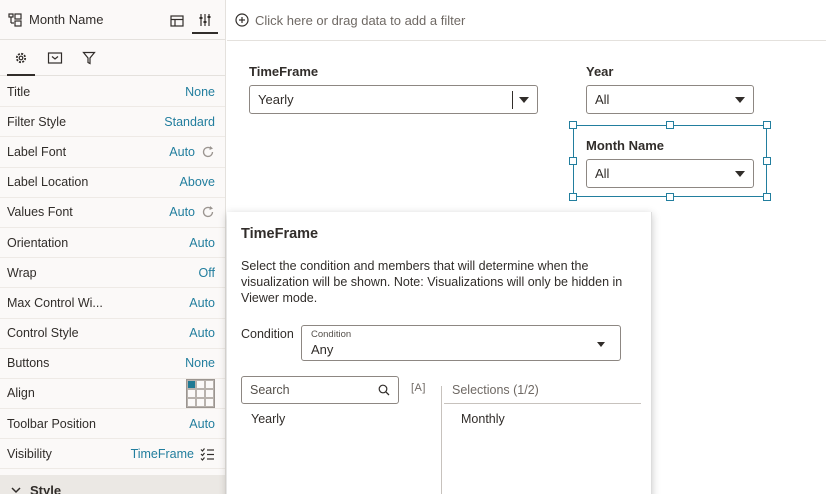 This screenshot has height=494, width=826. I want to click on timeframe-select: Yearly, so click(393, 99).